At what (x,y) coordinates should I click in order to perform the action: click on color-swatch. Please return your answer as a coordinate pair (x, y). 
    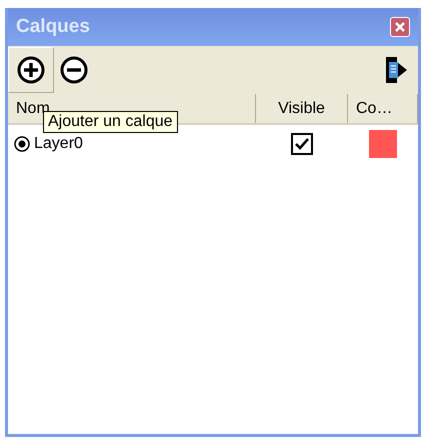
    Looking at the image, I should click on (383, 144).